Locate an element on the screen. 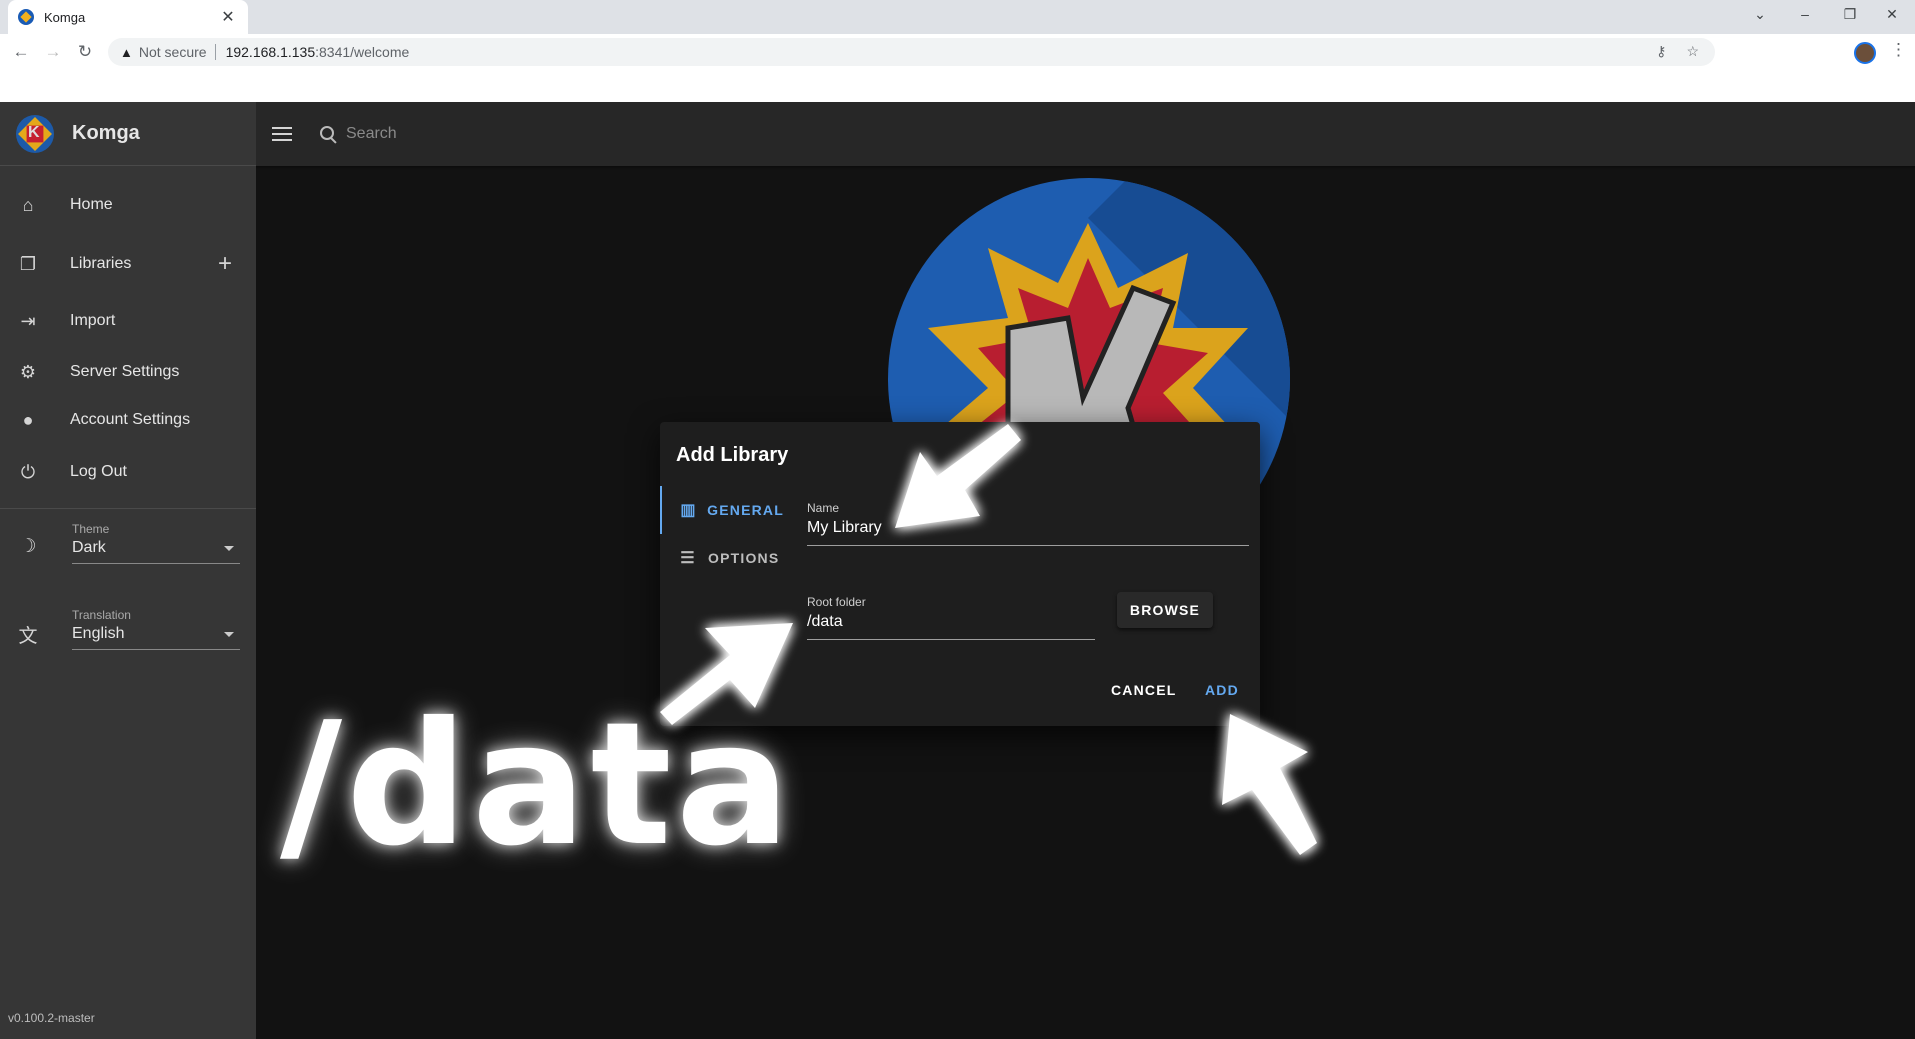 This screenshot has height=1039, width=1915. tab-general: ▥ GENERAL is located at coordinates (722, 510).